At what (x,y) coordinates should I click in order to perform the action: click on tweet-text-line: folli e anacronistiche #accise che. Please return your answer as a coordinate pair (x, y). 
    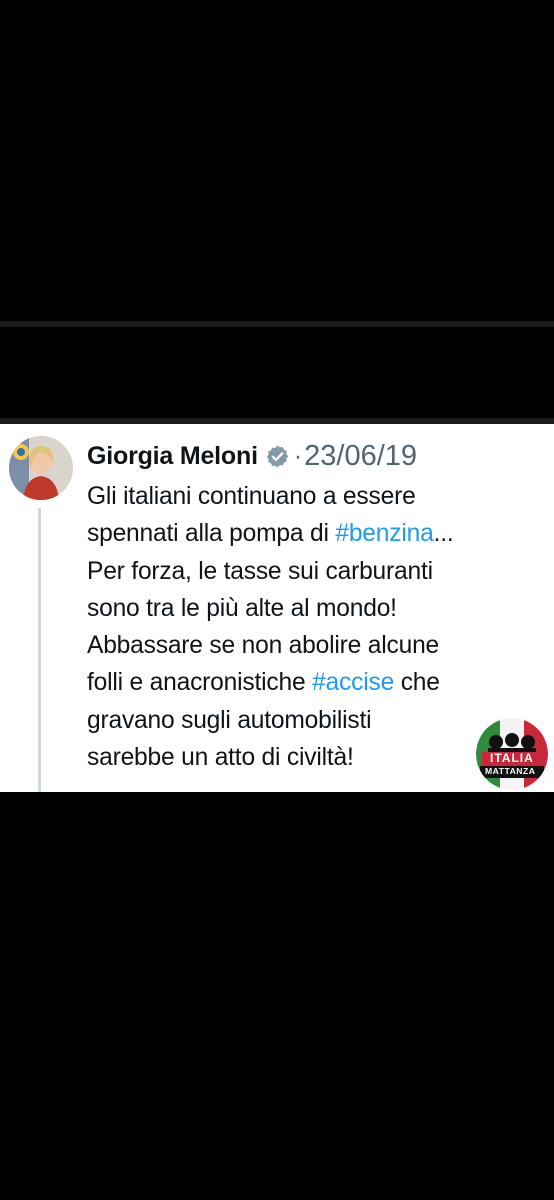
    Looking at the image, I should click on (317, 682).